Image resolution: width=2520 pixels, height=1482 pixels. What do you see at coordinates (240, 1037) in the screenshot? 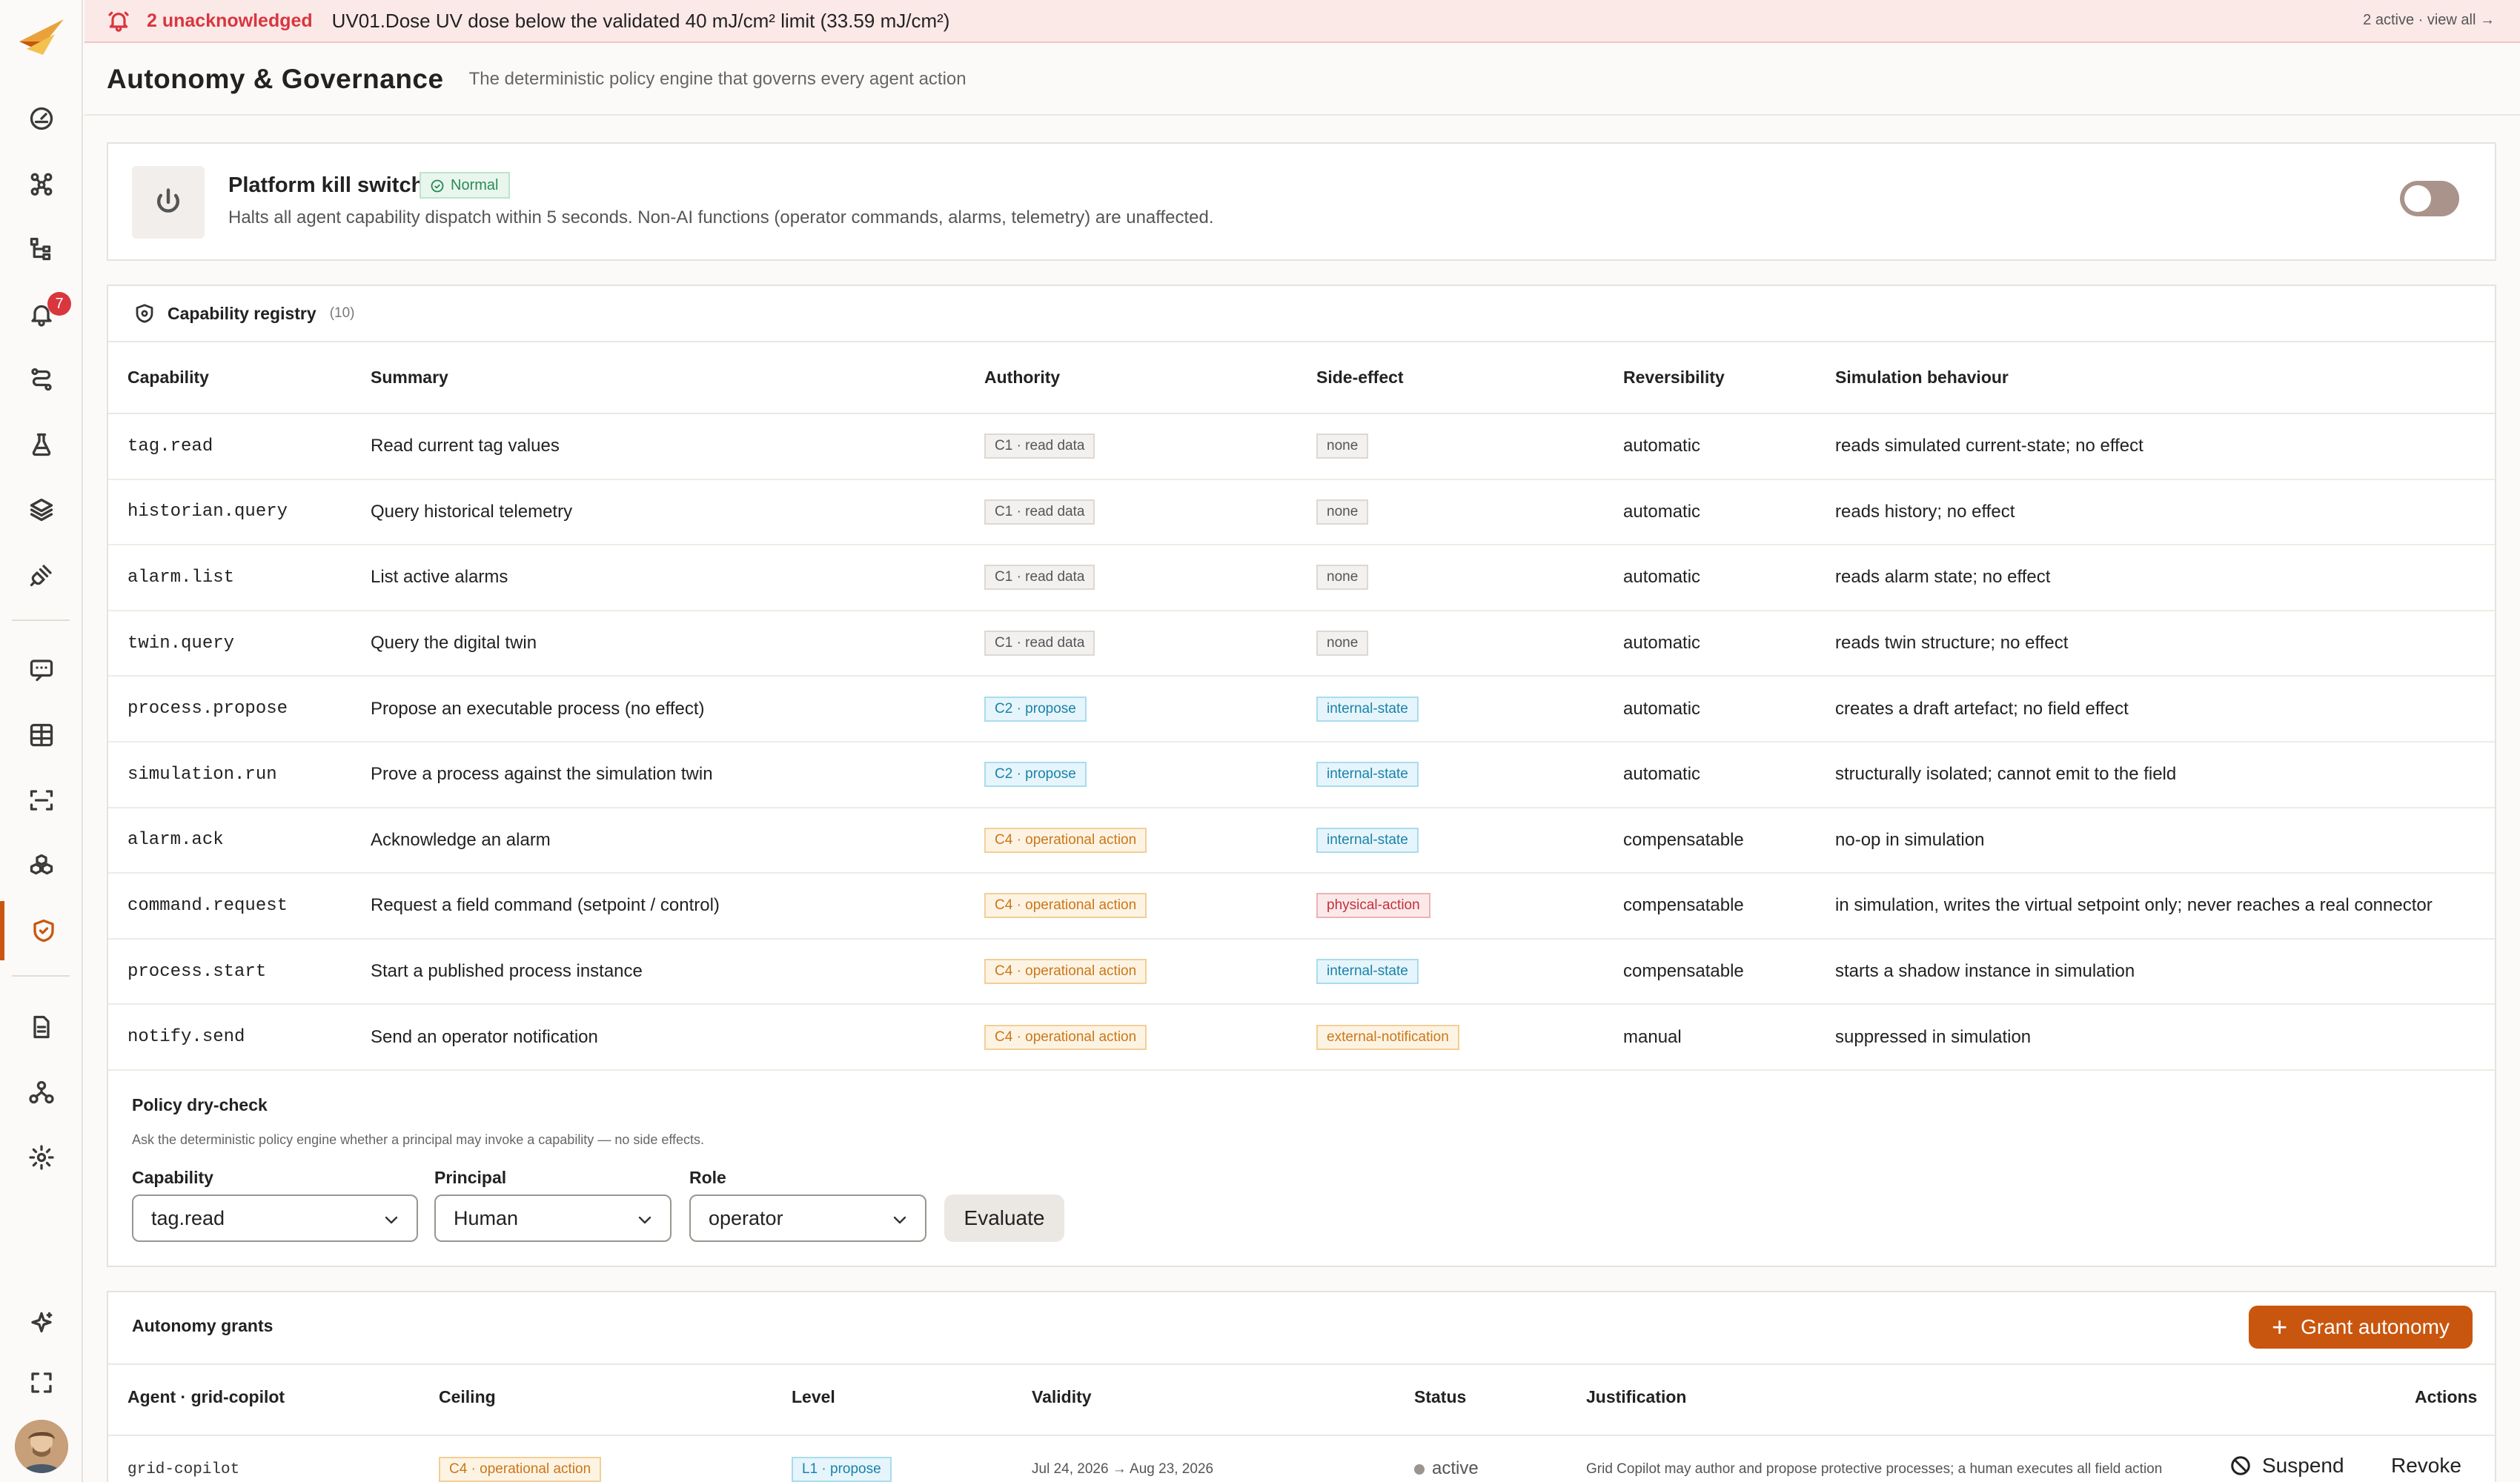
I see `capability-id: notify.send` at bounding box center [240, 1037].